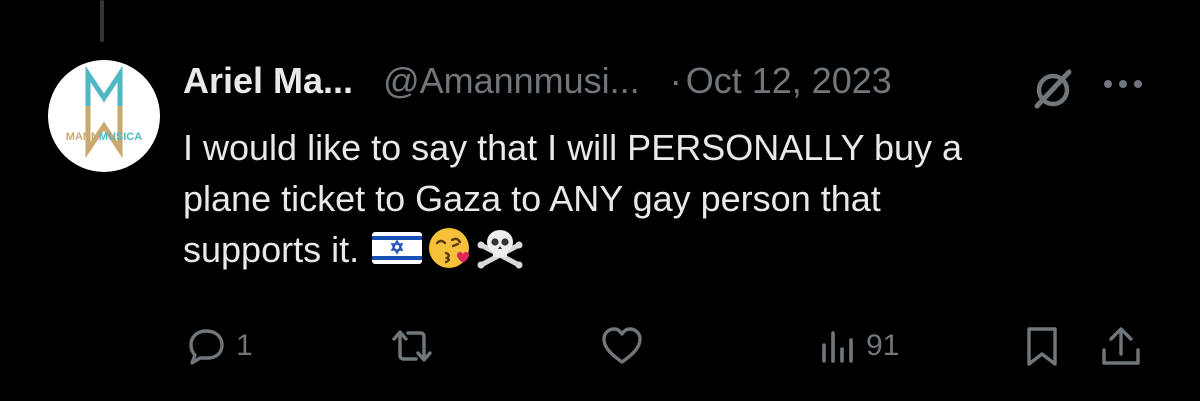 The width and height of the screenshot is (1200, 401). What do you see at coordinates (1053, 89) in the screenshot?
I see `grok-icon` at bounding box center [1053, 89].